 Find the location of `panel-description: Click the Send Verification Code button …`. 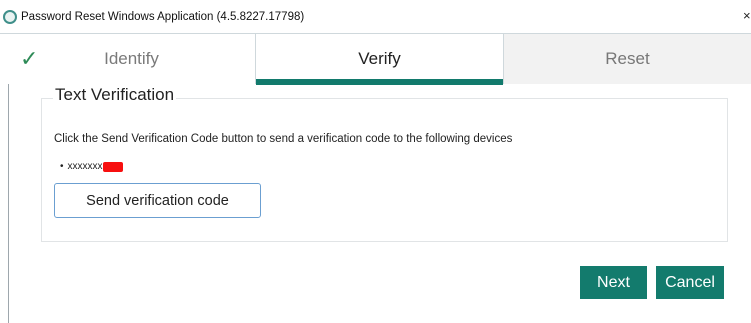

panel-description: Click the Send Verification Code button … is located at coordinates (283, 139).